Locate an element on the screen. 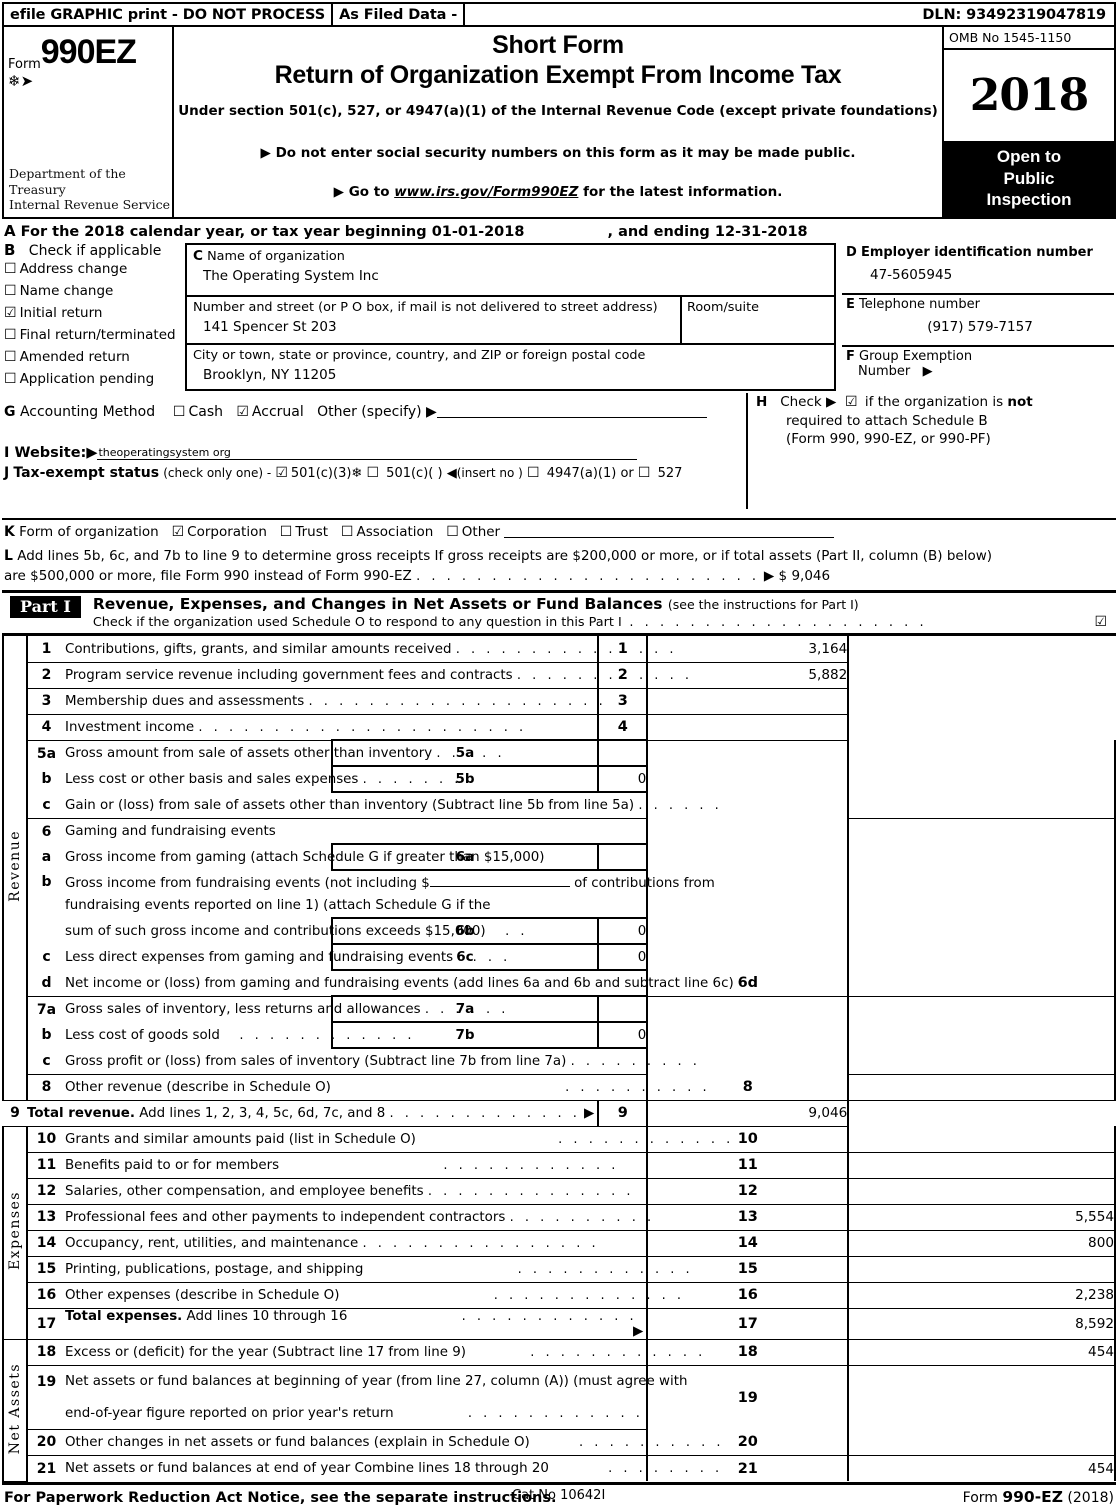  org-street-value: 141 Spencer St 203 is located at coordinates (436, 327).